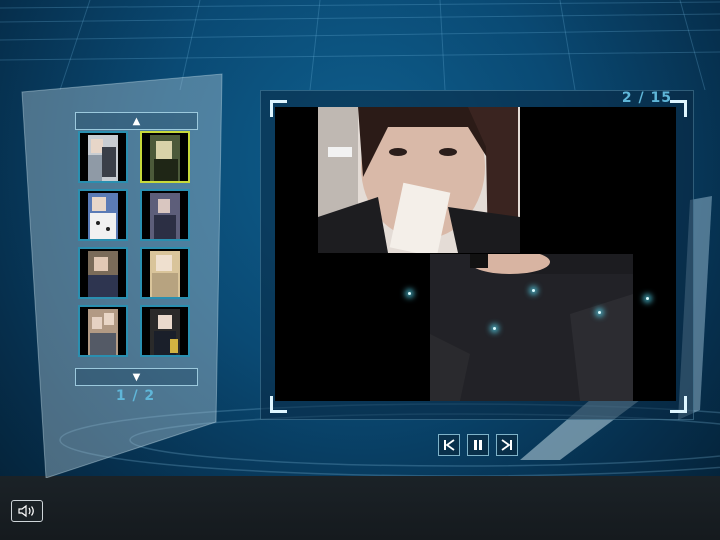 Image resolution: width=720 pixels, height=540 pixels. I want to click on photo-tile-bottom, so click(531, 327).